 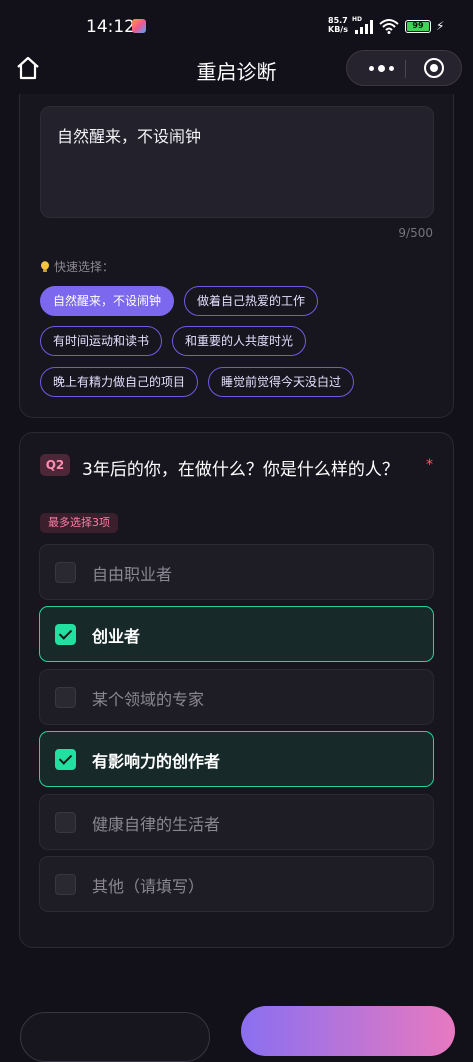 What do you see at coordinates (415, 233) in the screenshot?
I see `char-counter: 9/500` at bounding box center [415, 233].